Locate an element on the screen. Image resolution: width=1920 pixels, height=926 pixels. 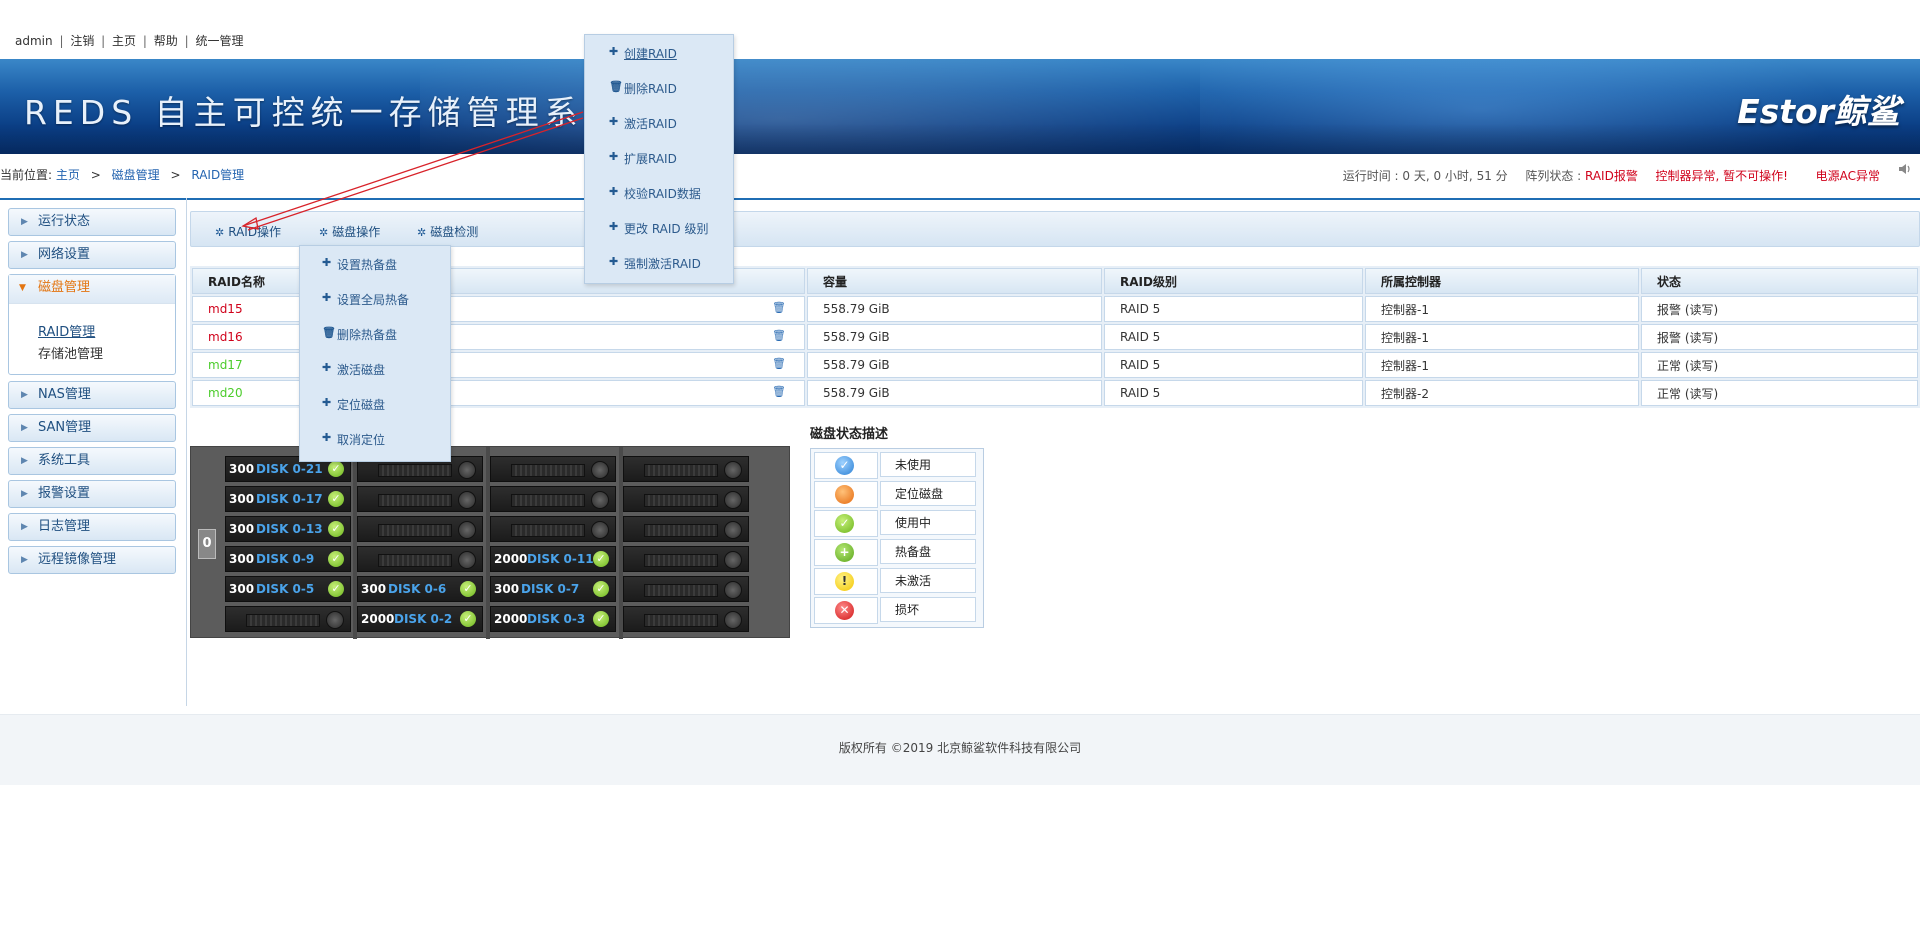
sidebar-item-disk-management: ▼ 磁盘管理 RAID管理 存储池管理 is located at coordinates (92, 324).